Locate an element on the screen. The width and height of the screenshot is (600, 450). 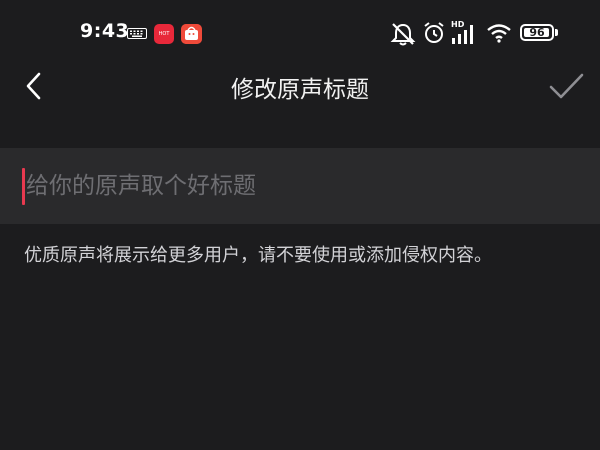
status-time: 9:43 is located at coordinates (105, 31).